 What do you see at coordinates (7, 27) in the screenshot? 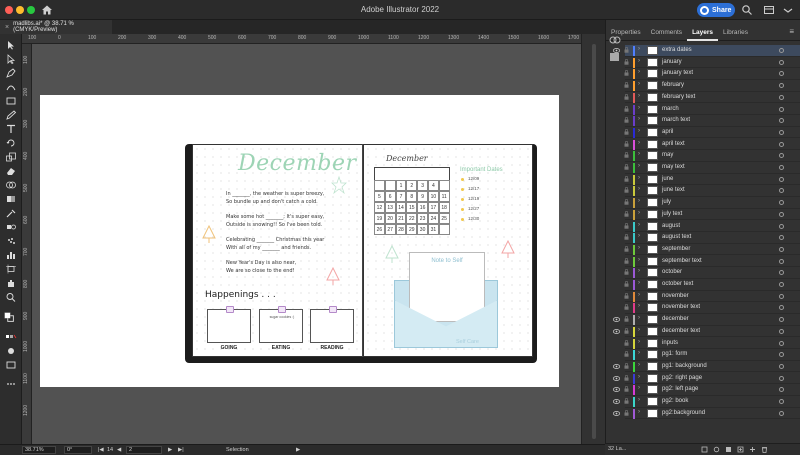
I see `close-tab-icon: ×` at bounding box center [7, 27].